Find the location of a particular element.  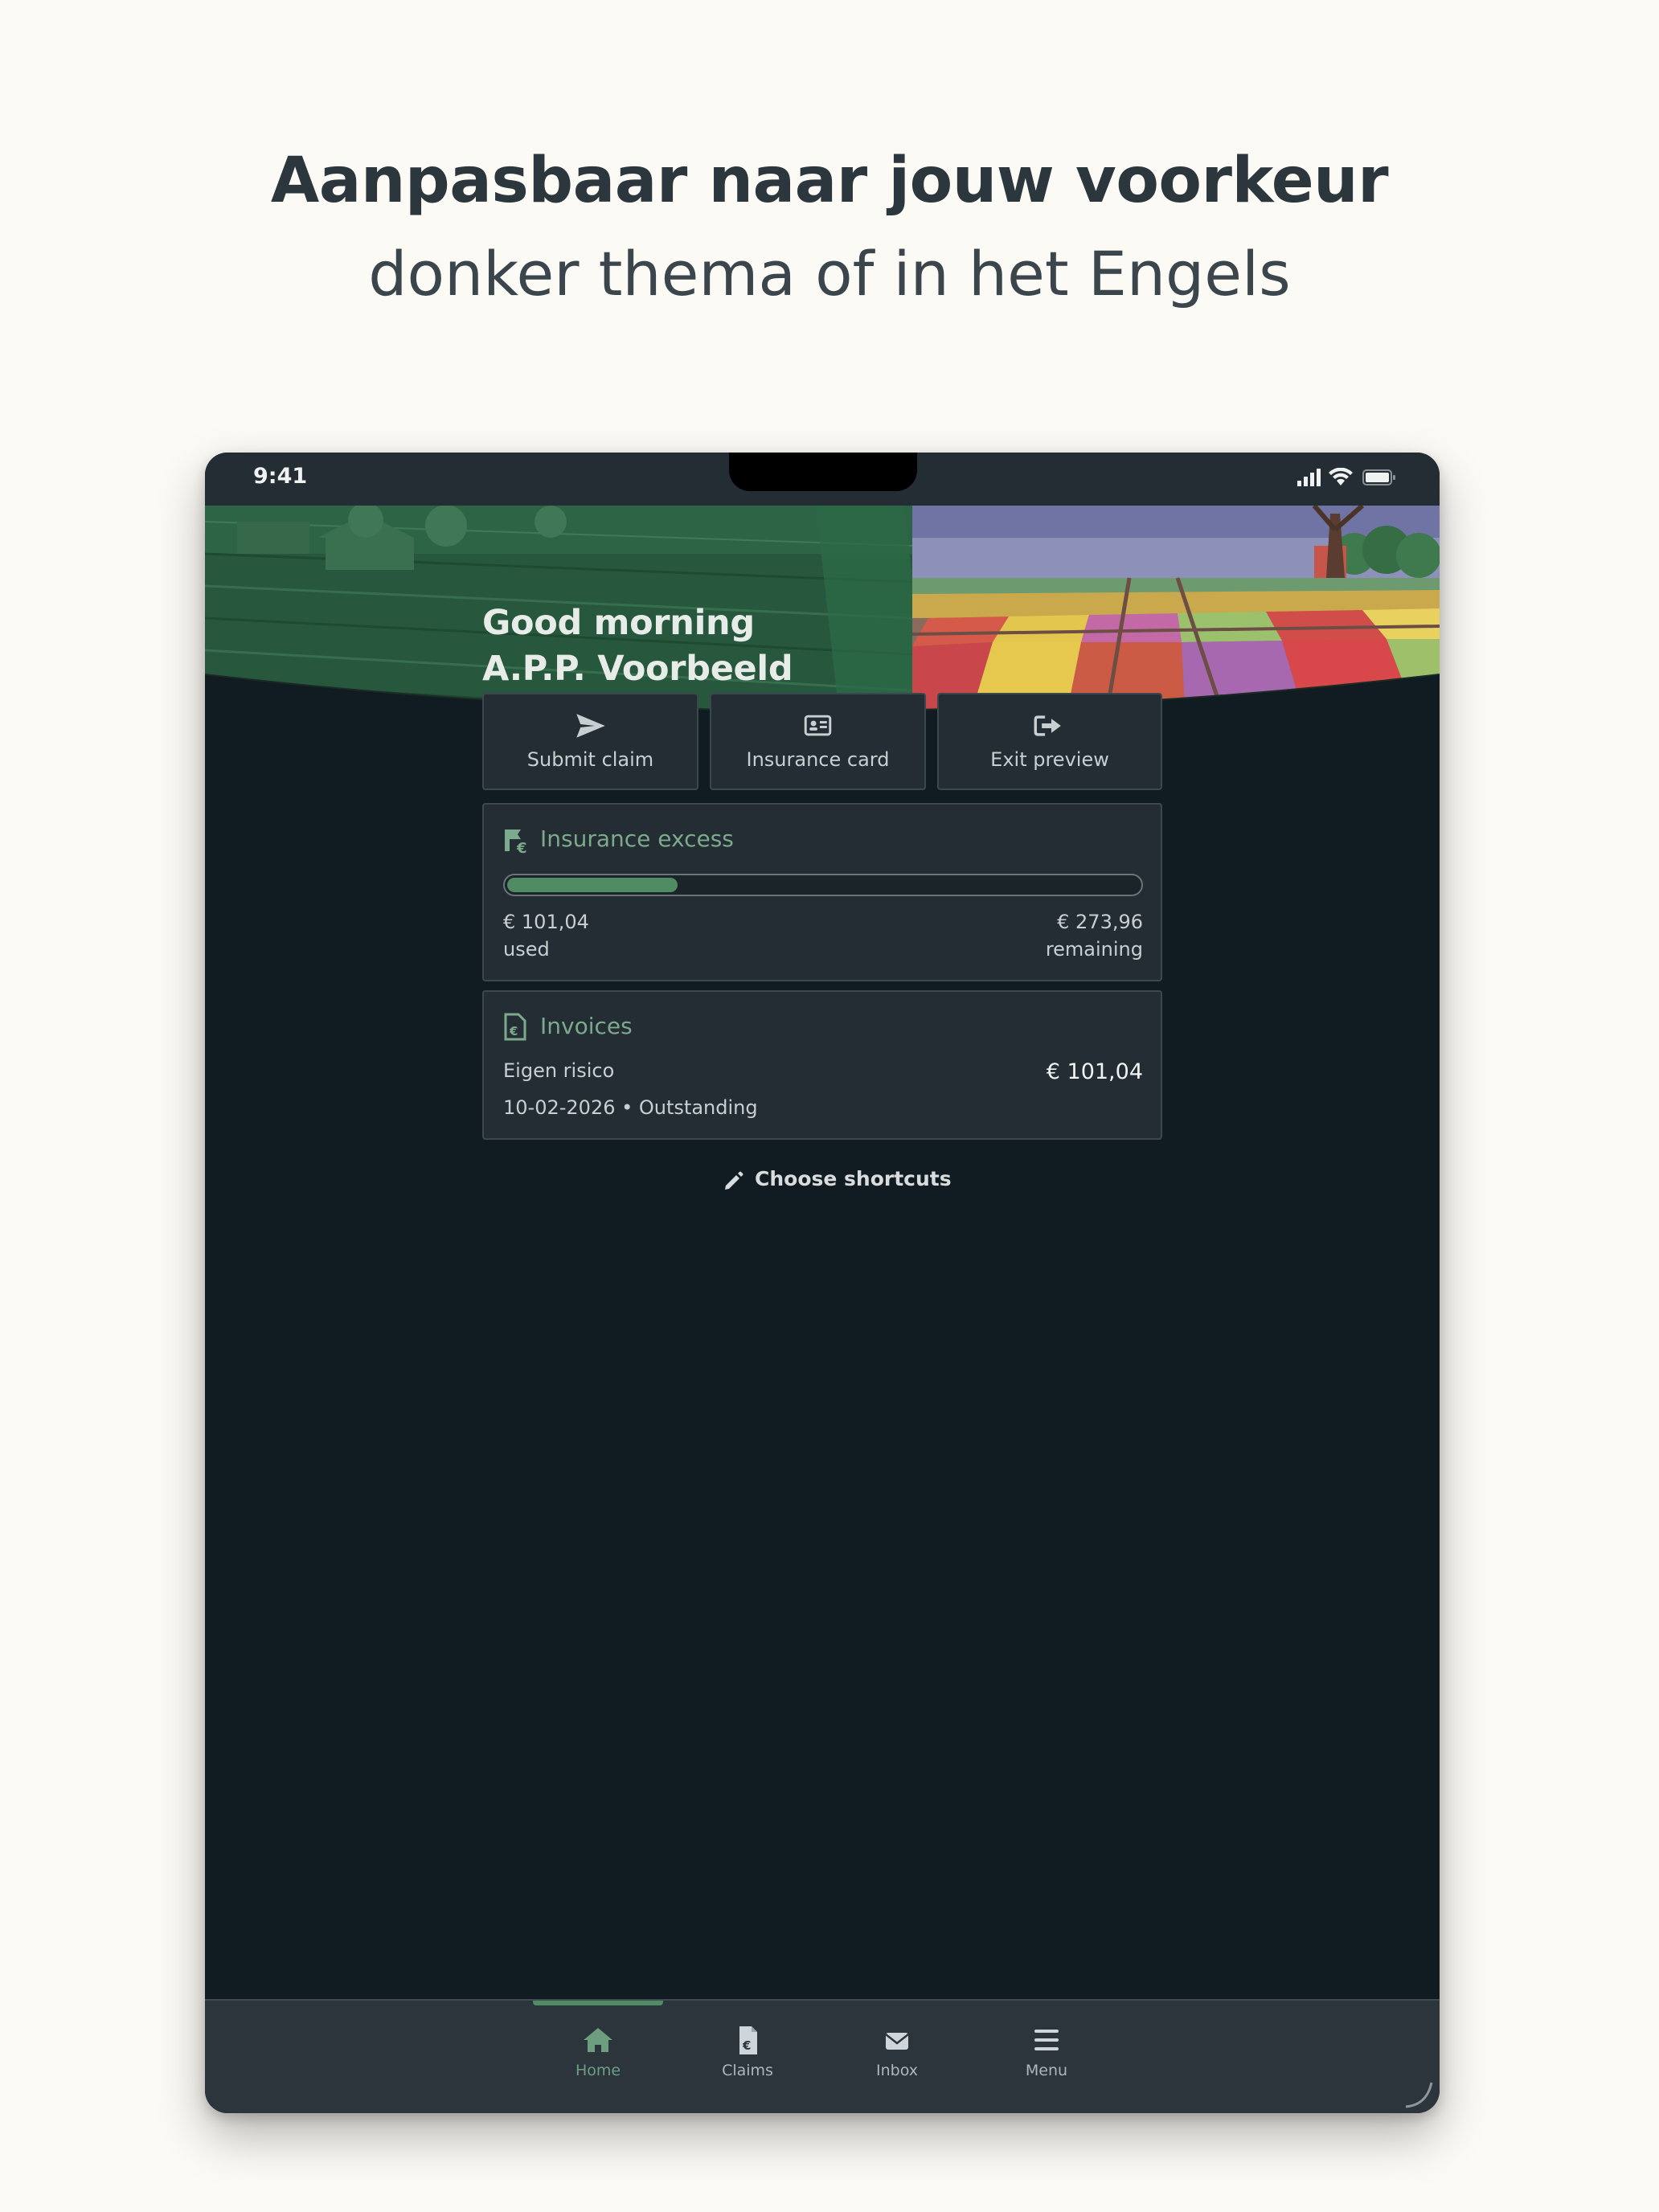

exit-preview-button: Exit preview is located at coordinates (1049, 741).